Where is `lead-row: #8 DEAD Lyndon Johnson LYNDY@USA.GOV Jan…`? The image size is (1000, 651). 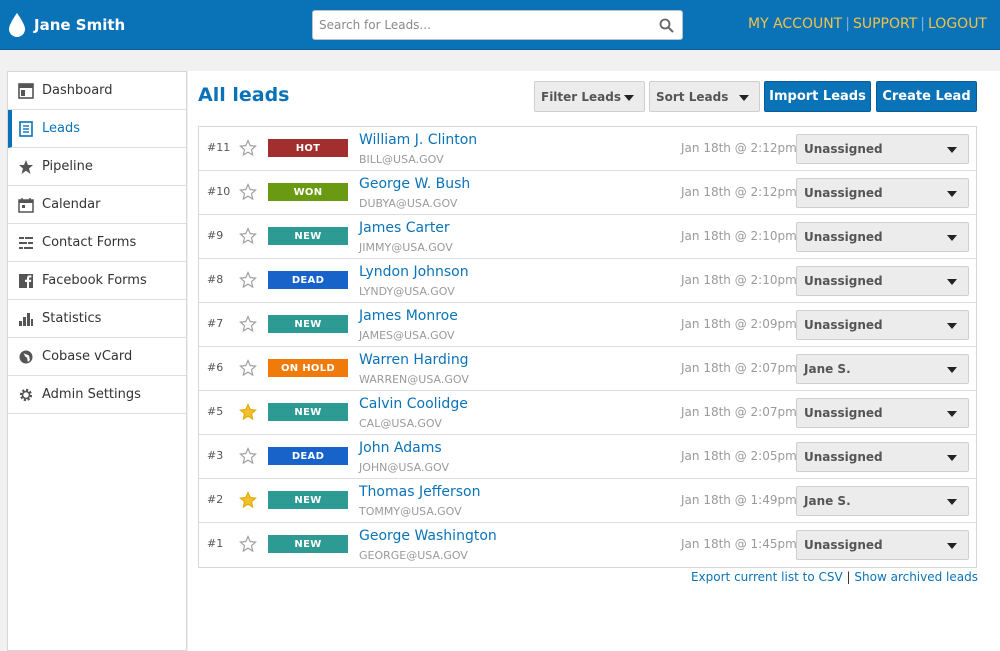
lead-row: #8 DEAD Lyndon Johnson LYNDY@USA.GOV Jan… is located at coordinates (587, 281).